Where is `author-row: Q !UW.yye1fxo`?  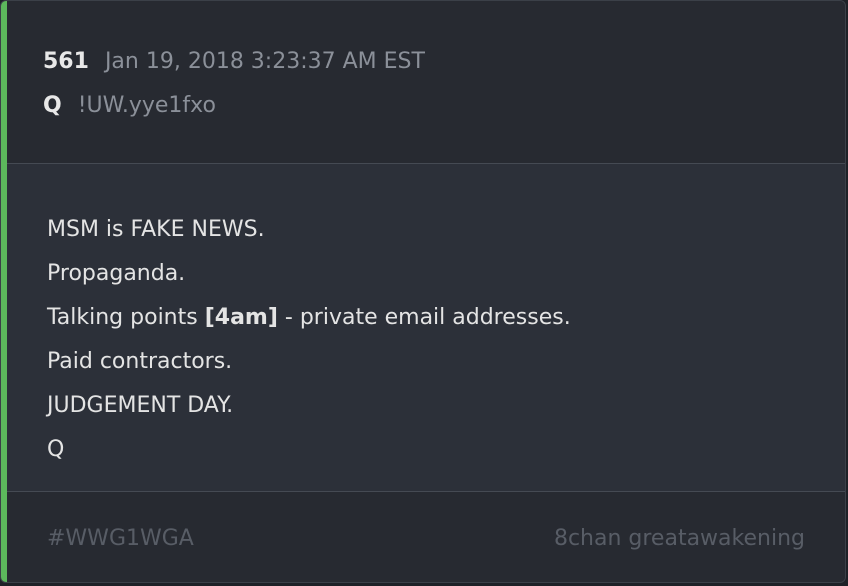
author-row: Q !UW.yye1fxo is located at coordinates (129, 108).